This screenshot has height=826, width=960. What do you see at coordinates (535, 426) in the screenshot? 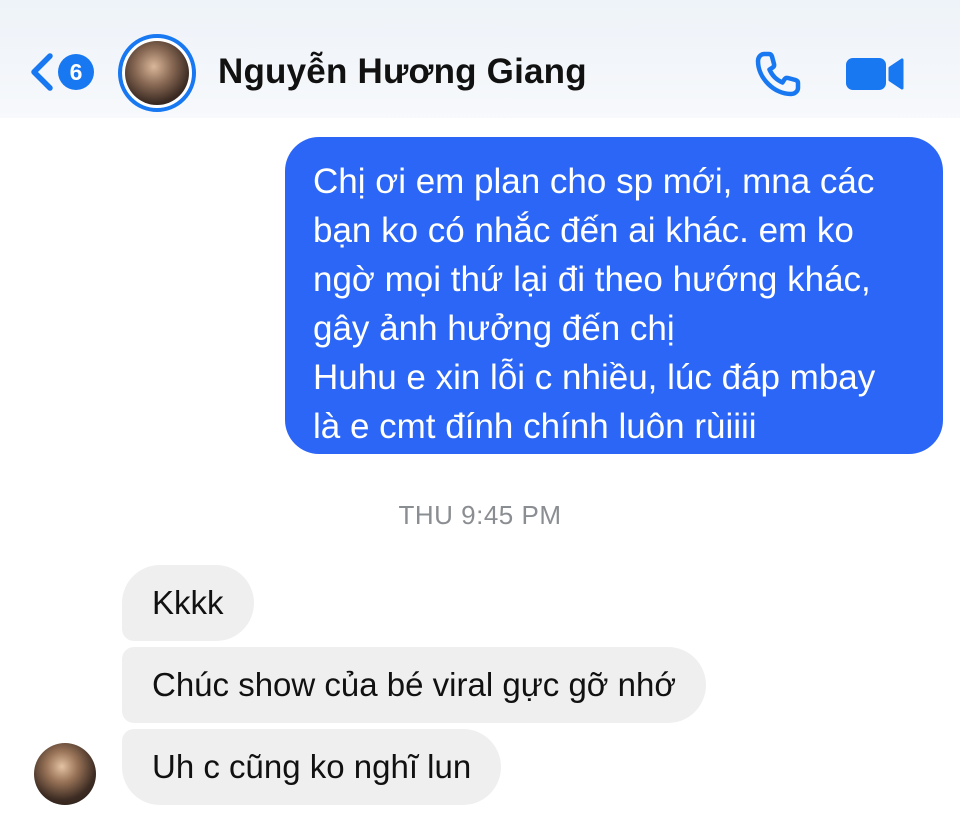
I see `message-line: là e cmt đính chính luôn rùiiii` at bounding box center [535, 426].